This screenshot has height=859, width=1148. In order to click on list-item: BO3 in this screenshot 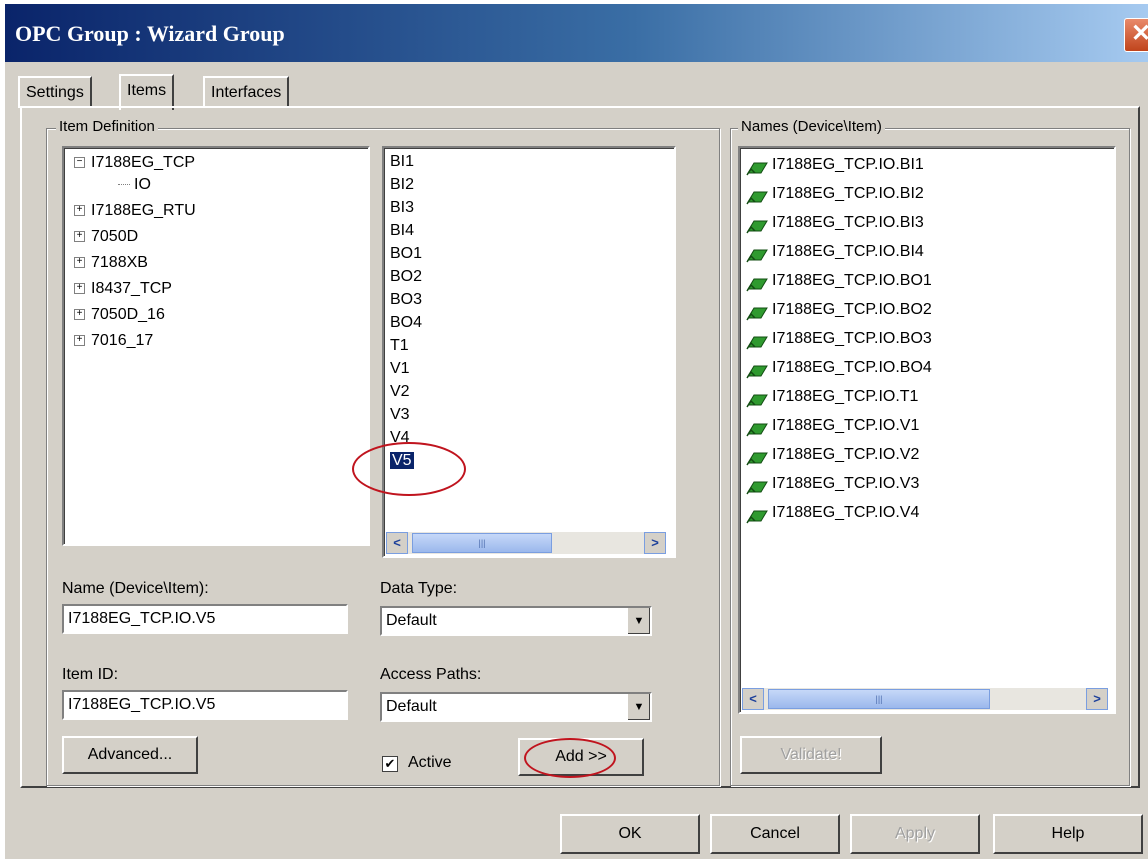, I will do `click(406, 299)`.